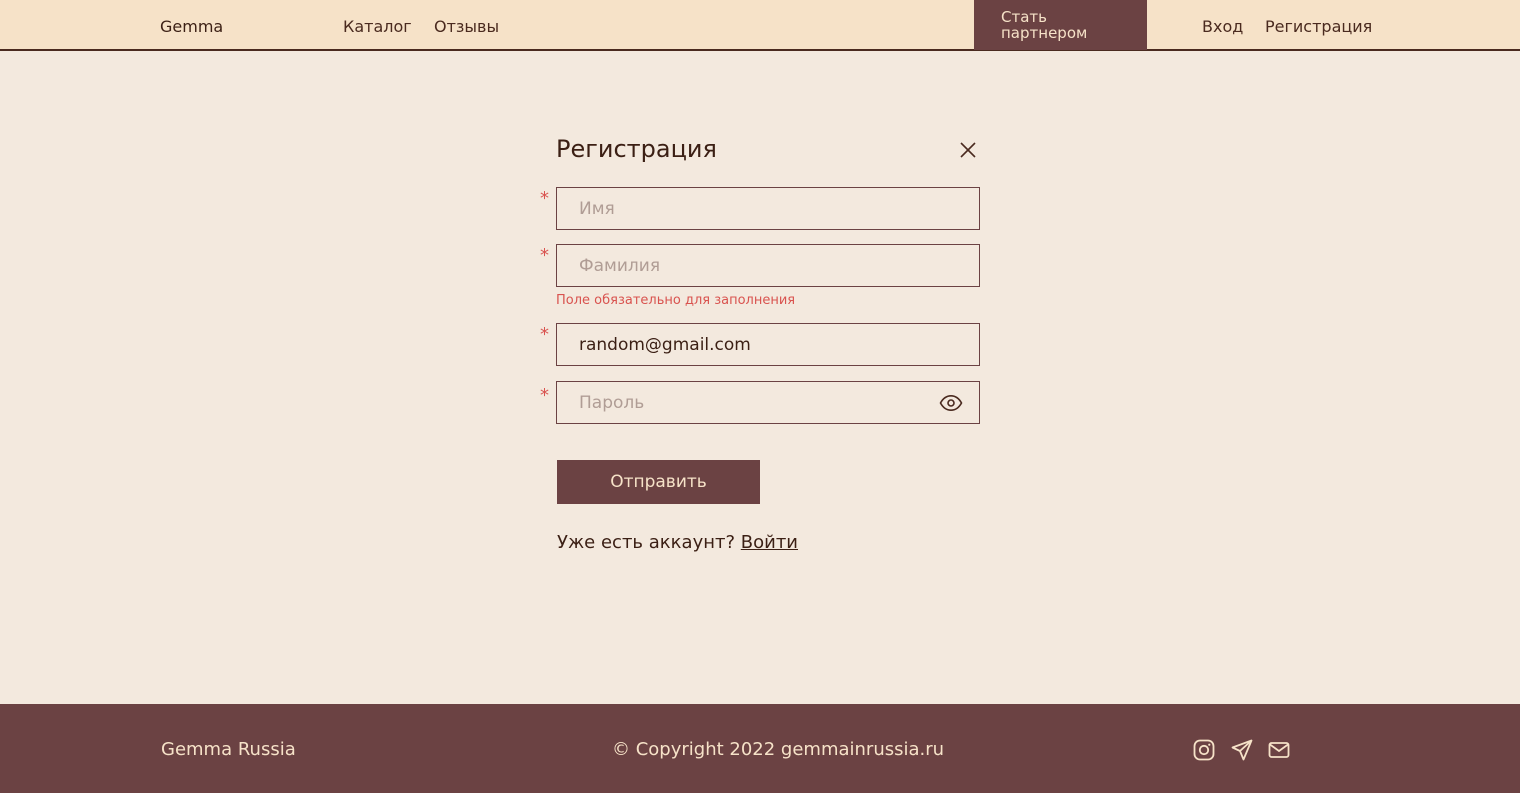 This screenshot has width=1520, height=793. What do you see at coordinates (191, 26) in the screenshot?
I see `site-logo: Gemma` at bounding box center [191, 26].